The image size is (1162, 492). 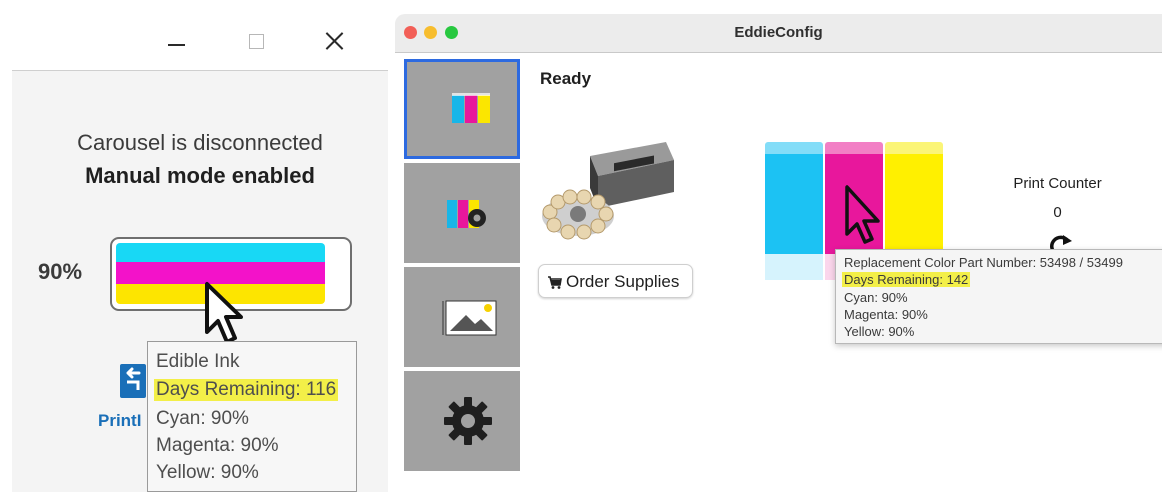 I want to click on printer-image, so click(x=608, y=191).